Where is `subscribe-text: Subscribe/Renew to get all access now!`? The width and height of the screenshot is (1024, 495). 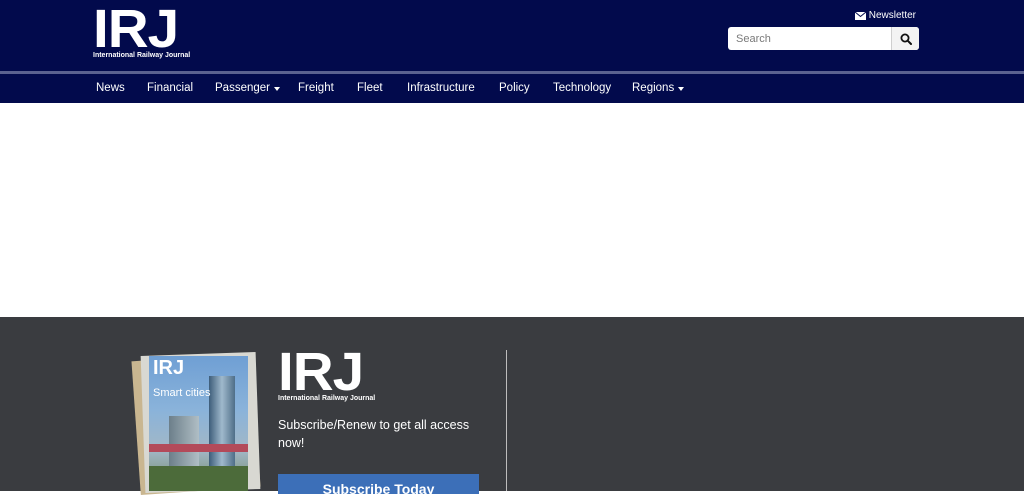
subscribe-text: Subscribe/Renew to get all access now! is located at coordinates (374, 434).